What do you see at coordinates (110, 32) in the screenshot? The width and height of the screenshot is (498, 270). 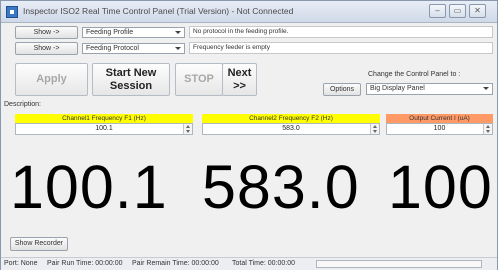 I see `feeding-profile-value: Feeding Profile` at bounding box center [110, 32].